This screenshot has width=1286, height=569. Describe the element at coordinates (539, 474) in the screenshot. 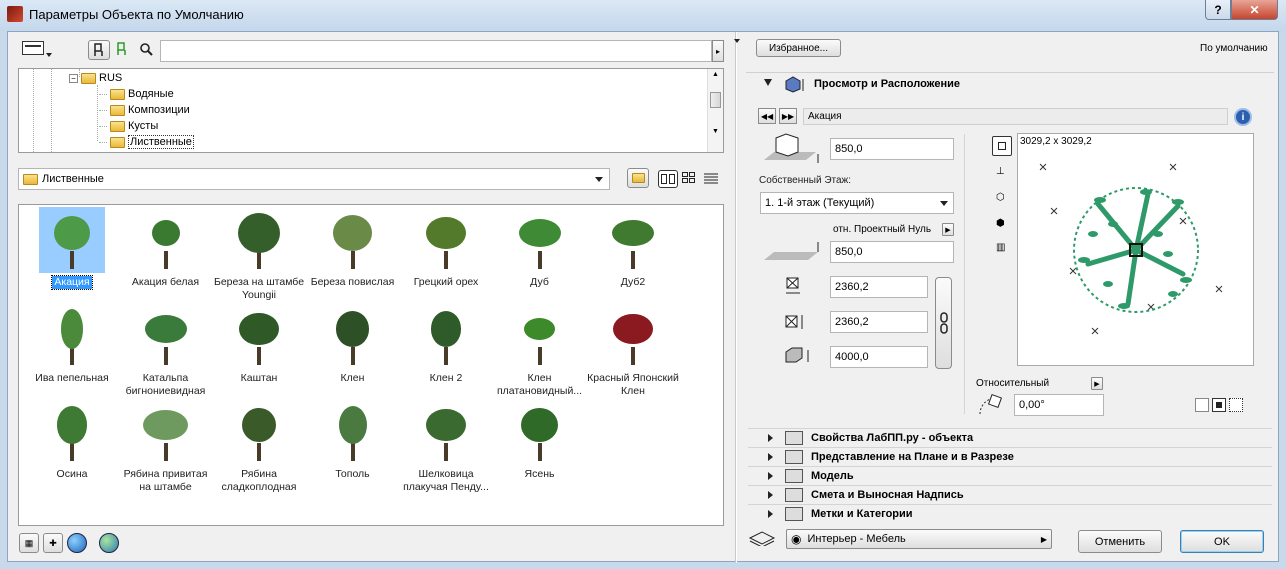

I see `object-label: Ясень` at that location.